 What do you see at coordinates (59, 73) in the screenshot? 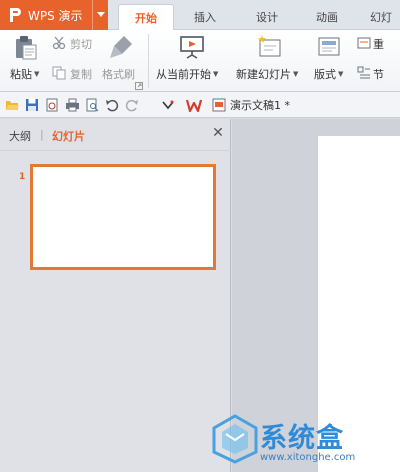
I see `copy-icon` at bounding box center [59, 73].